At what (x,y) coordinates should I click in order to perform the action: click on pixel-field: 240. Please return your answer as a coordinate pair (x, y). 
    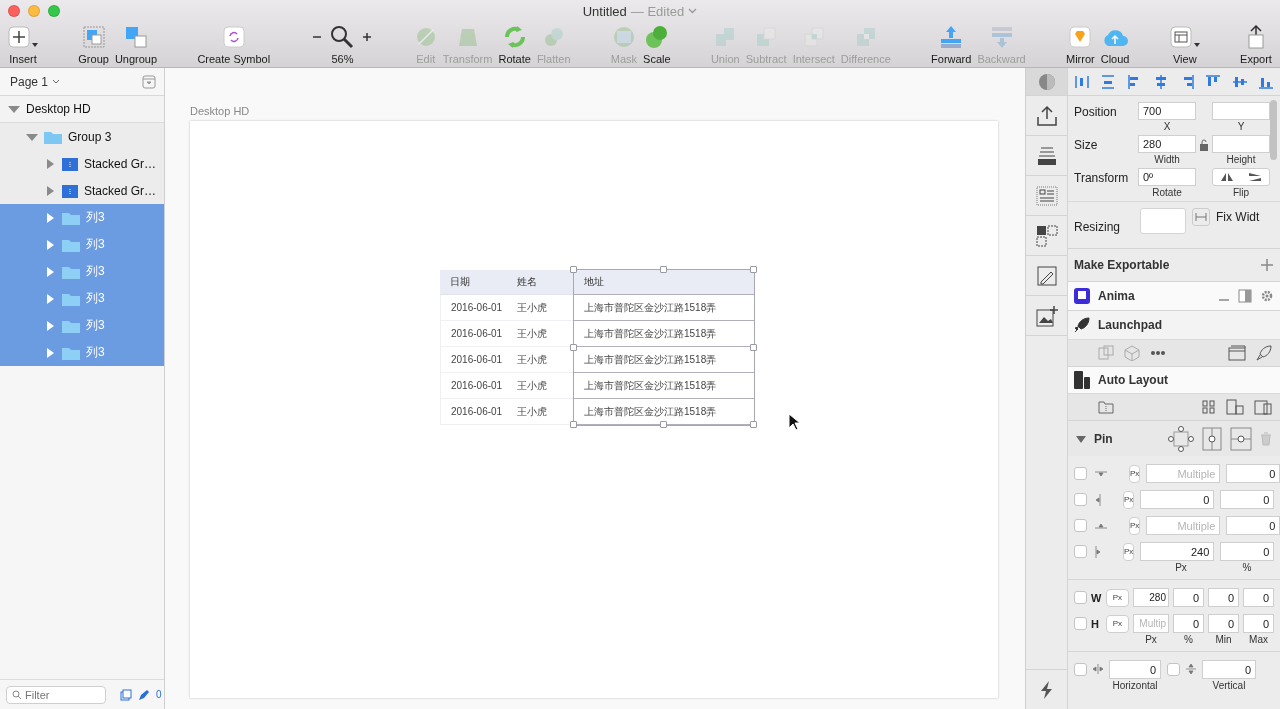
    Looking at the image, I should click on (1177, 551).